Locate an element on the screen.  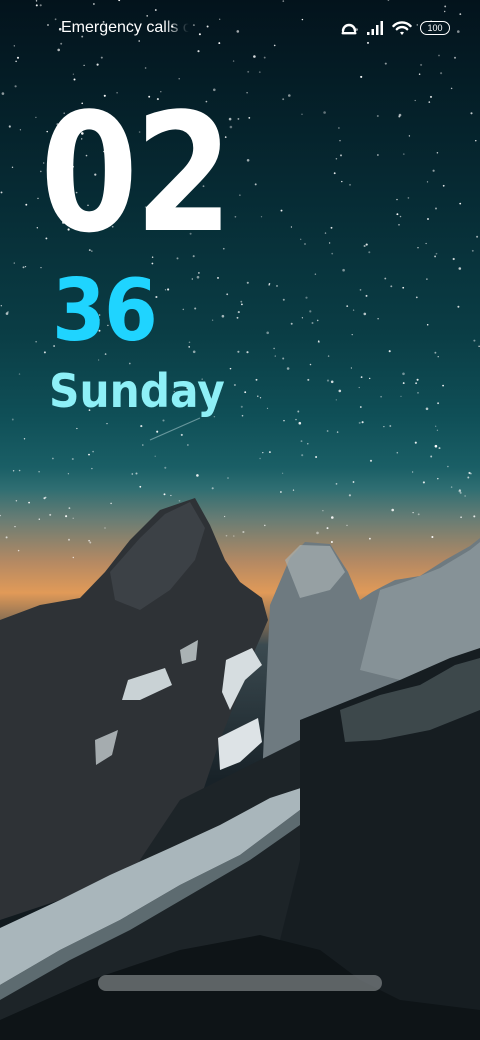
battery-level: 100 is located at coordinates (435, 27).